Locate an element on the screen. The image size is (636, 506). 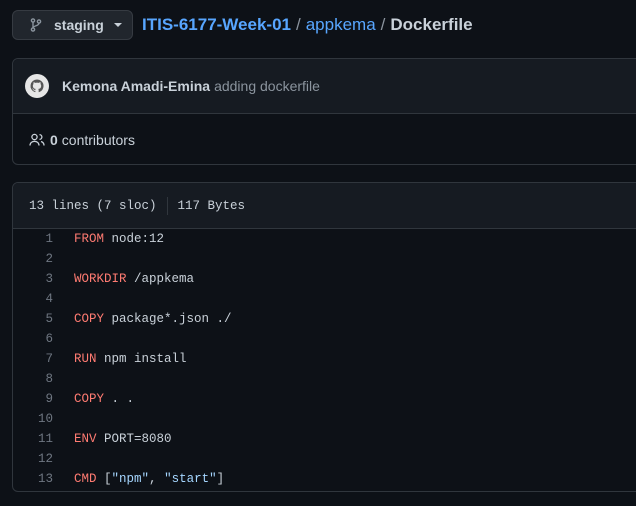
code-string: "npm" is located at coordinates (130, 479).